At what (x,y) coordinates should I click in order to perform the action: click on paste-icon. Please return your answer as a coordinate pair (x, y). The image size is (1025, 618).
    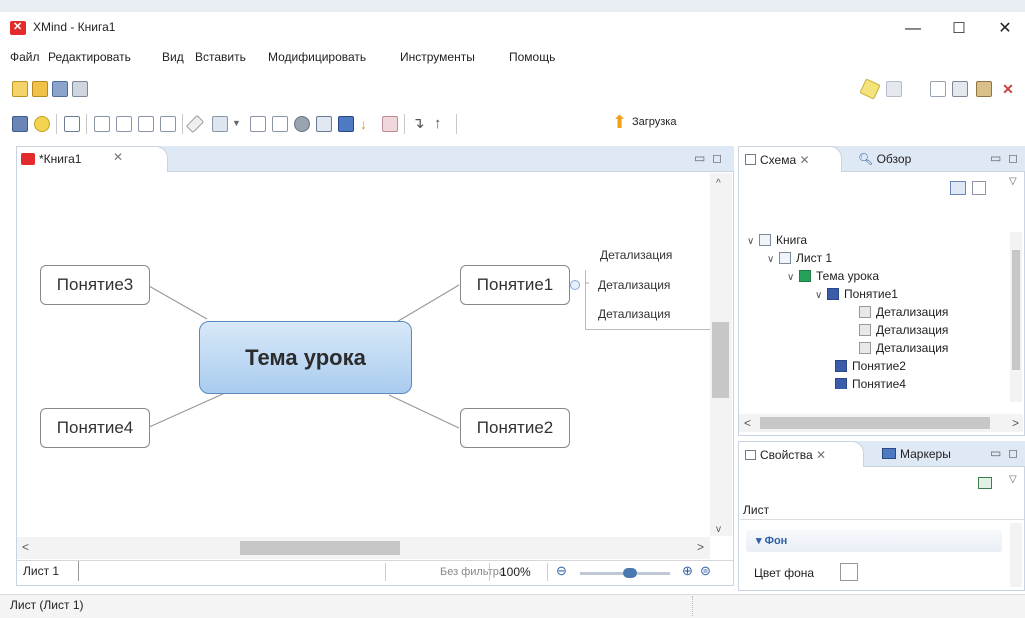
    Looking at the image, I should click on (984, 89).